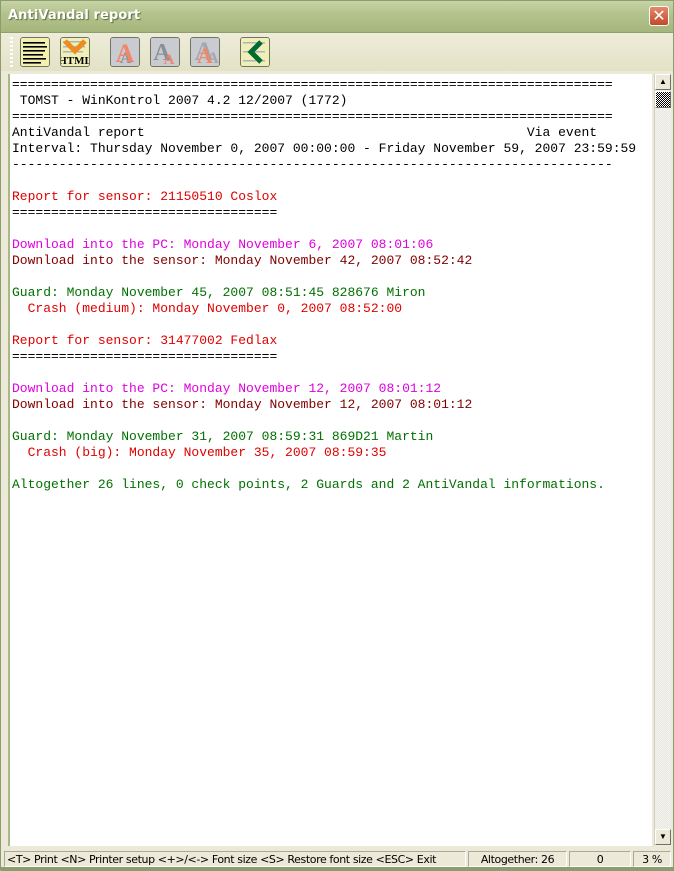 Image resolution: width=674 pixels, height=871 pixels. I want to click on font-restore-icon: A A A, so click(205, 52).